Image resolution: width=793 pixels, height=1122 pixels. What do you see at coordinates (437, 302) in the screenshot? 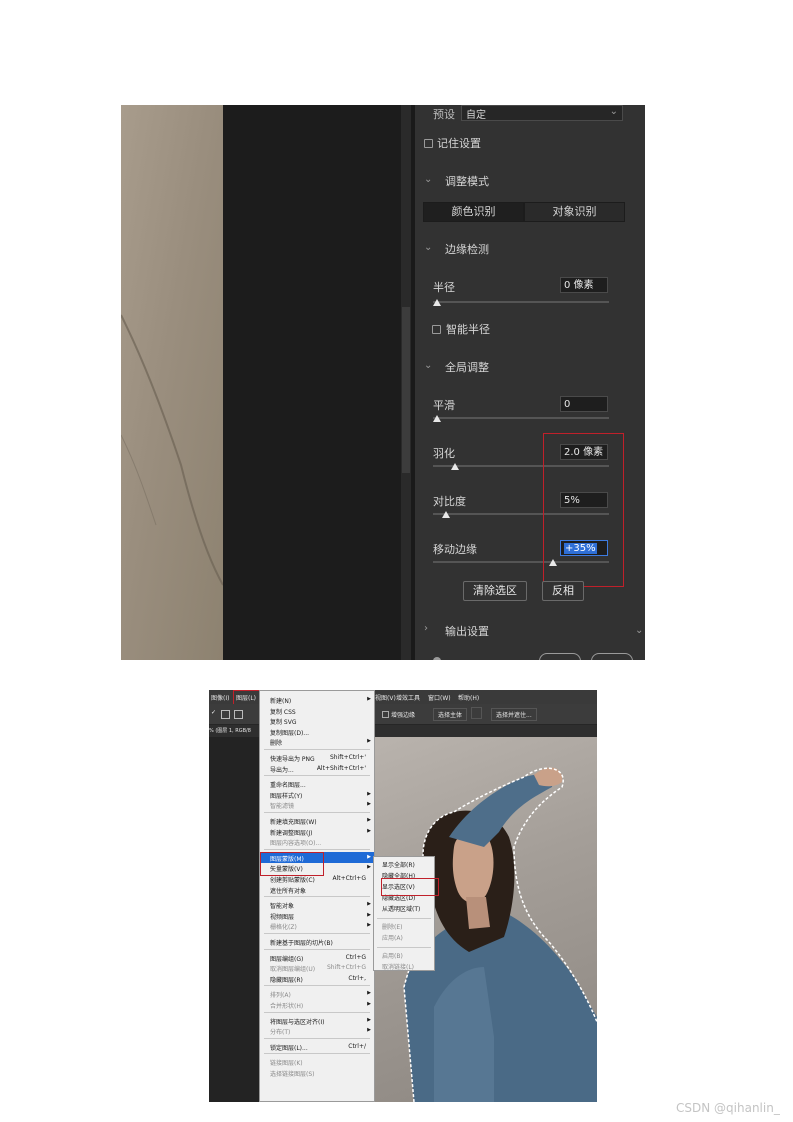
I see `radius-slider-handle` at bounding box center [437, 302].